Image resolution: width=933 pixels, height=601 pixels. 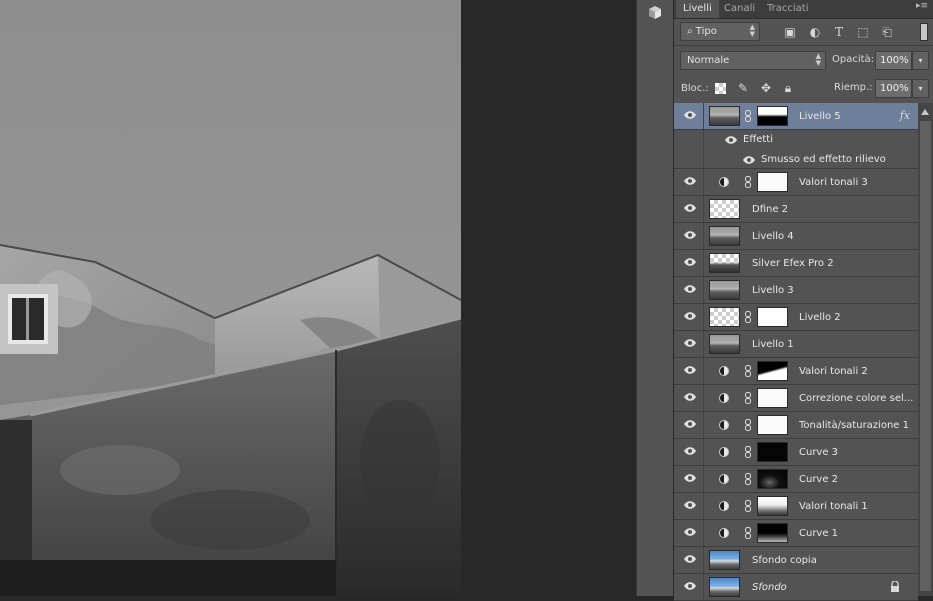 What do you see at coordinates (796, 317) in the screenshot?
I see `layer-row: Livello 2` at bounding box center [796, 317].